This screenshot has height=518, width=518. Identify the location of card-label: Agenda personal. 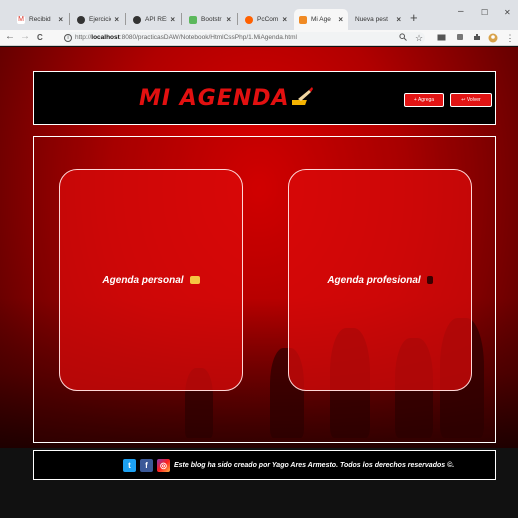
(143, 280).